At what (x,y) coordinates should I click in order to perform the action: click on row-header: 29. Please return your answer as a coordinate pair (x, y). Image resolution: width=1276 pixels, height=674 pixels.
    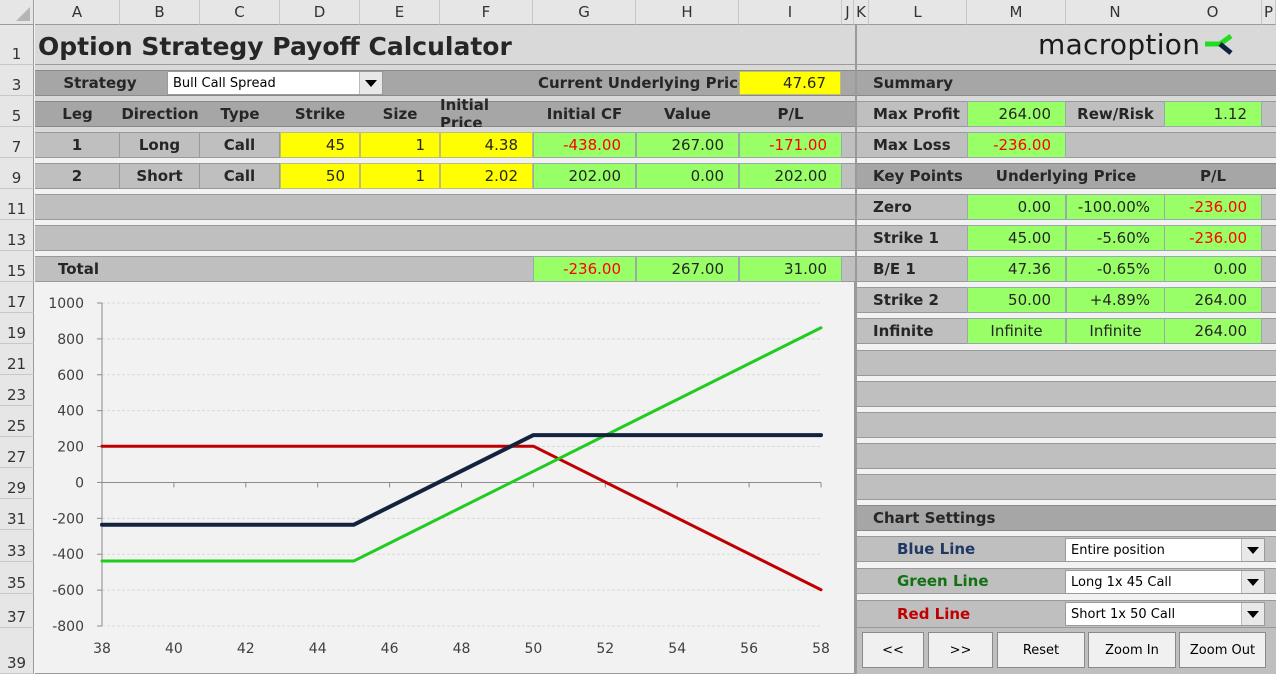
    Looking at the image, I should click on (17, 483).